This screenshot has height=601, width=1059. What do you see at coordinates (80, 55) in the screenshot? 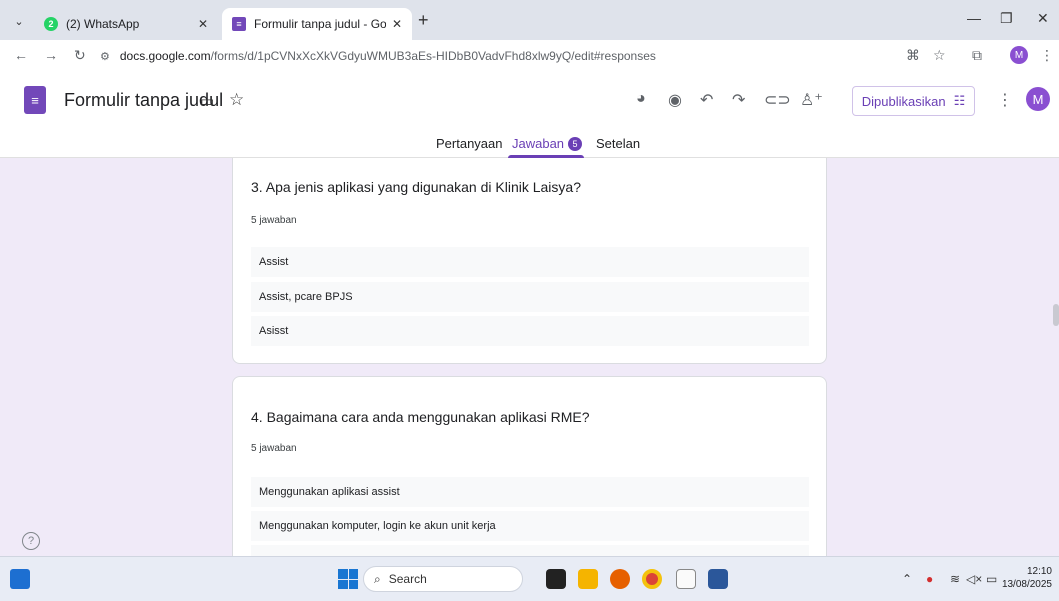
I see `reload-icon: ↻` at bounding box center [80, 55].